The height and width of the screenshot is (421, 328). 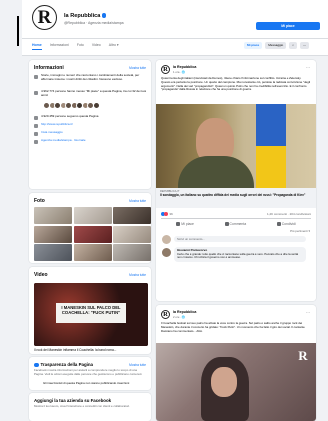 What do you see at coordinates (90, 133) in the screenshot?
I see `info-message-row: Invia messaggio` at bounding box center [90, 133].